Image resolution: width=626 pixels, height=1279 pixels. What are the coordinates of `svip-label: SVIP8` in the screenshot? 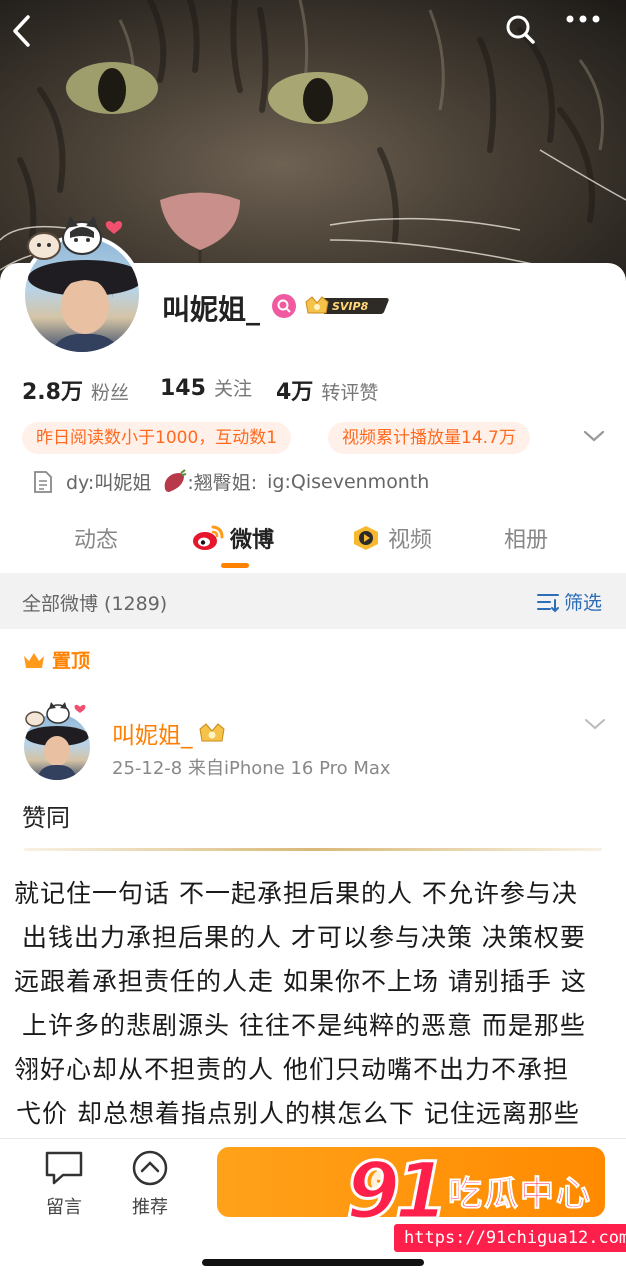 It's located at (350, 306).